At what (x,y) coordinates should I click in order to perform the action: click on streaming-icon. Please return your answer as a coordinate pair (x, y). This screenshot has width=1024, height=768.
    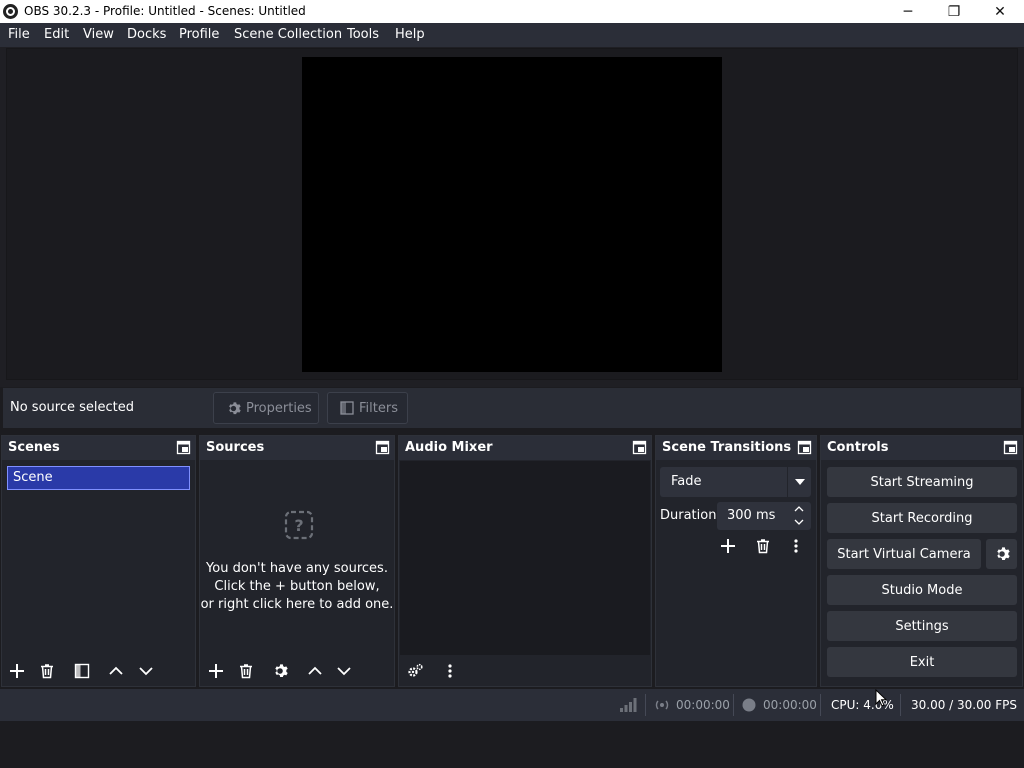
    Looking at the image, I should click on (662, 705).